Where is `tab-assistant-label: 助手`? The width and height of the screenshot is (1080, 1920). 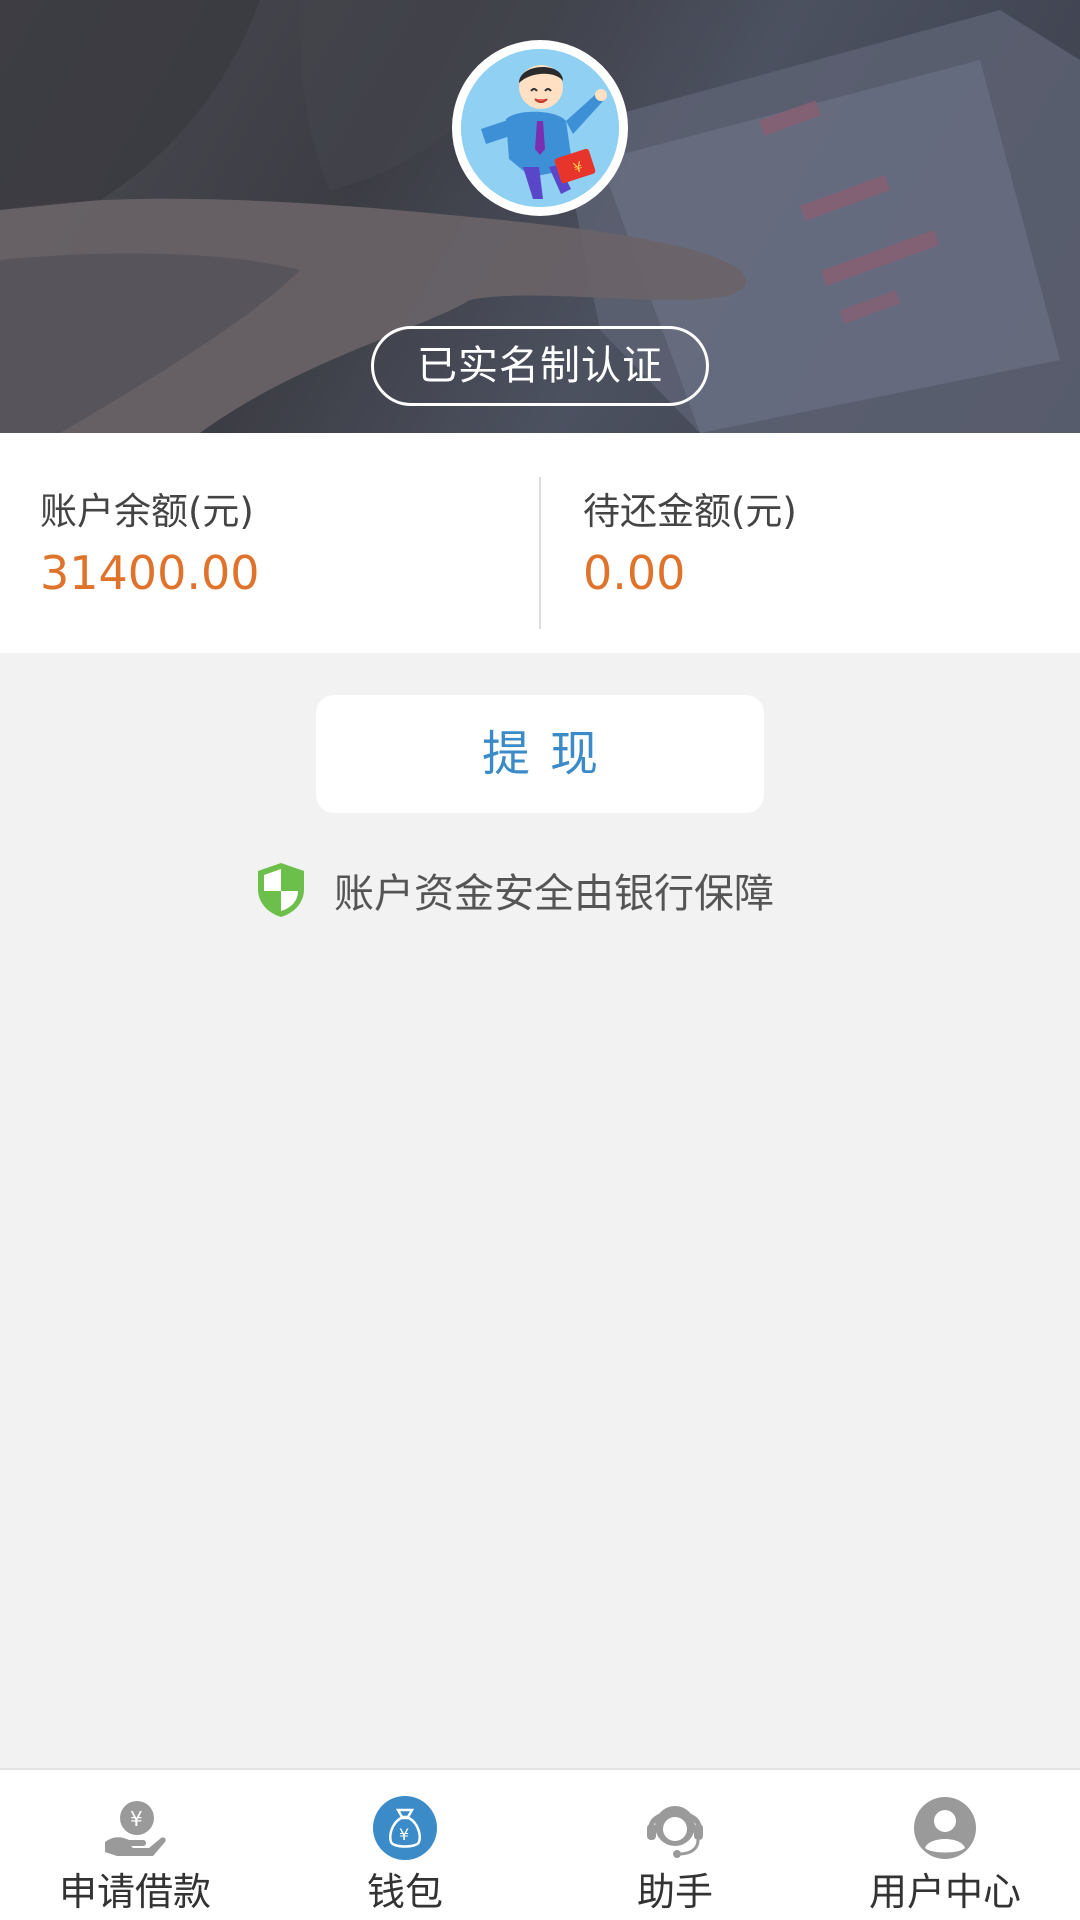
tab-assistant-label: 助手 is located at coordinates (674, 1892).